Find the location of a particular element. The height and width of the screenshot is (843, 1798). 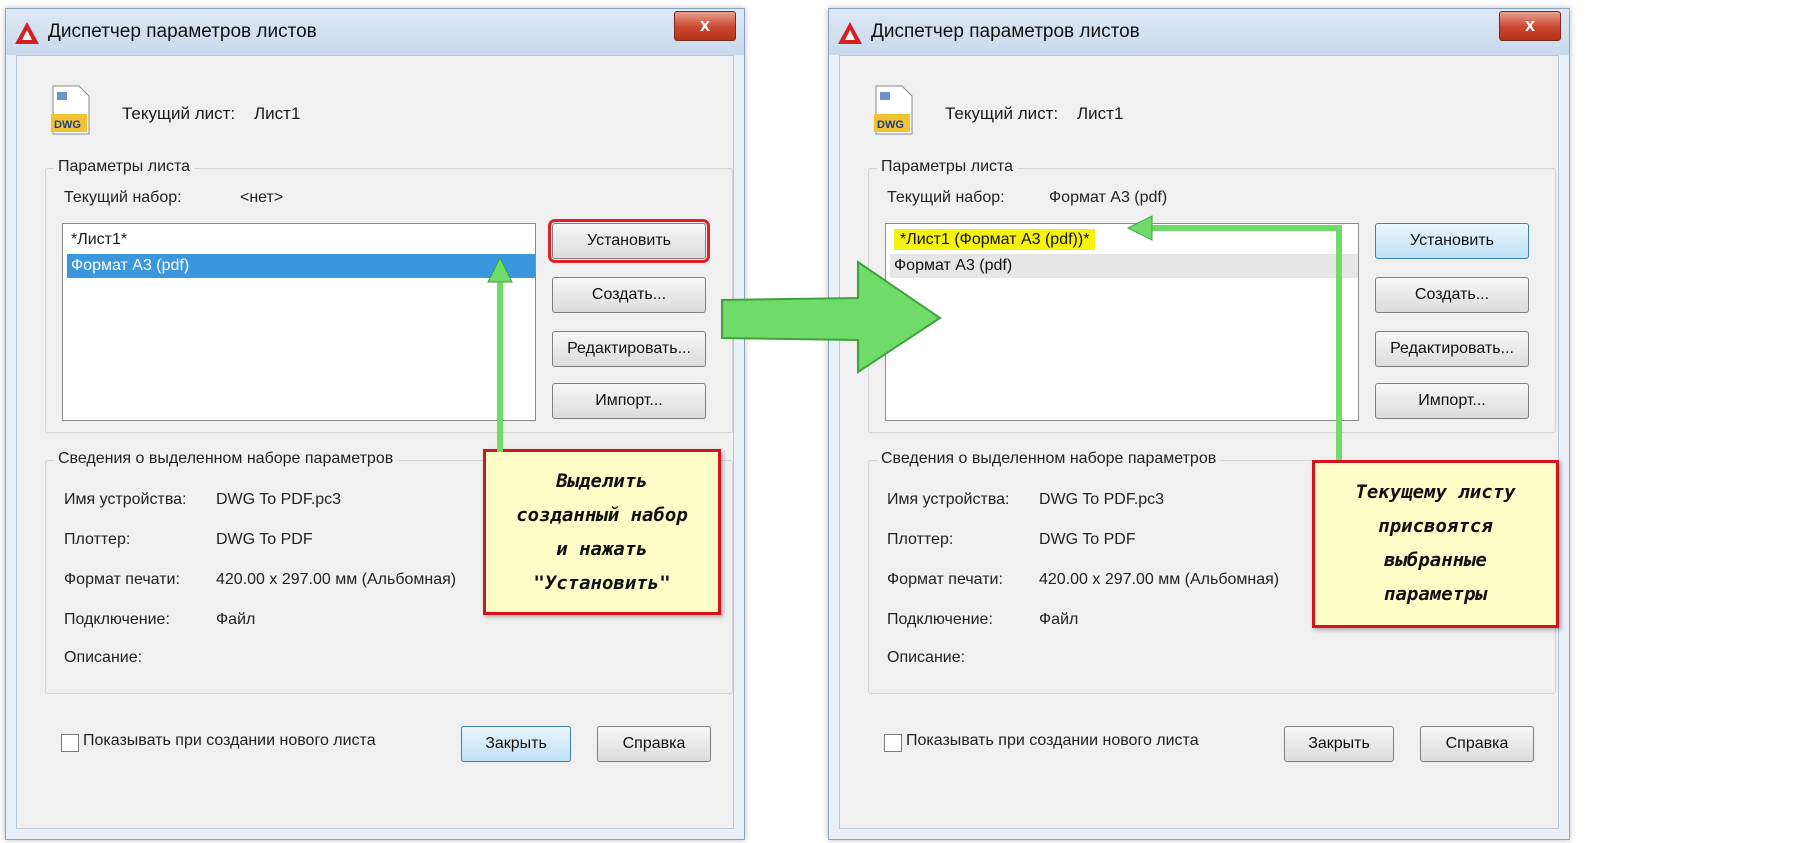

arrows-overlay is located at coordinates (914, 337).